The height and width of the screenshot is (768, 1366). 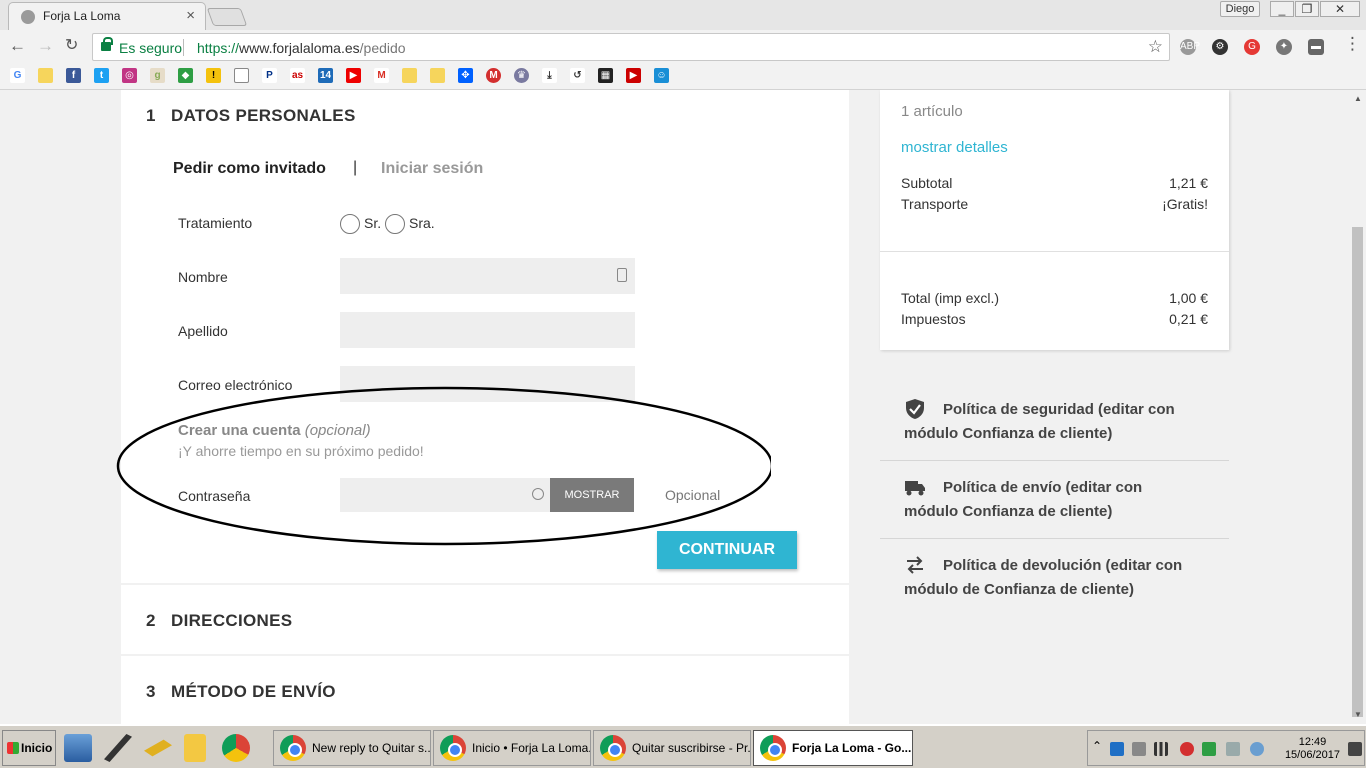 What do you see at coordinates (487, 276) in the screenshot?
I see `first-name-input` at bounding box center [487, 276].